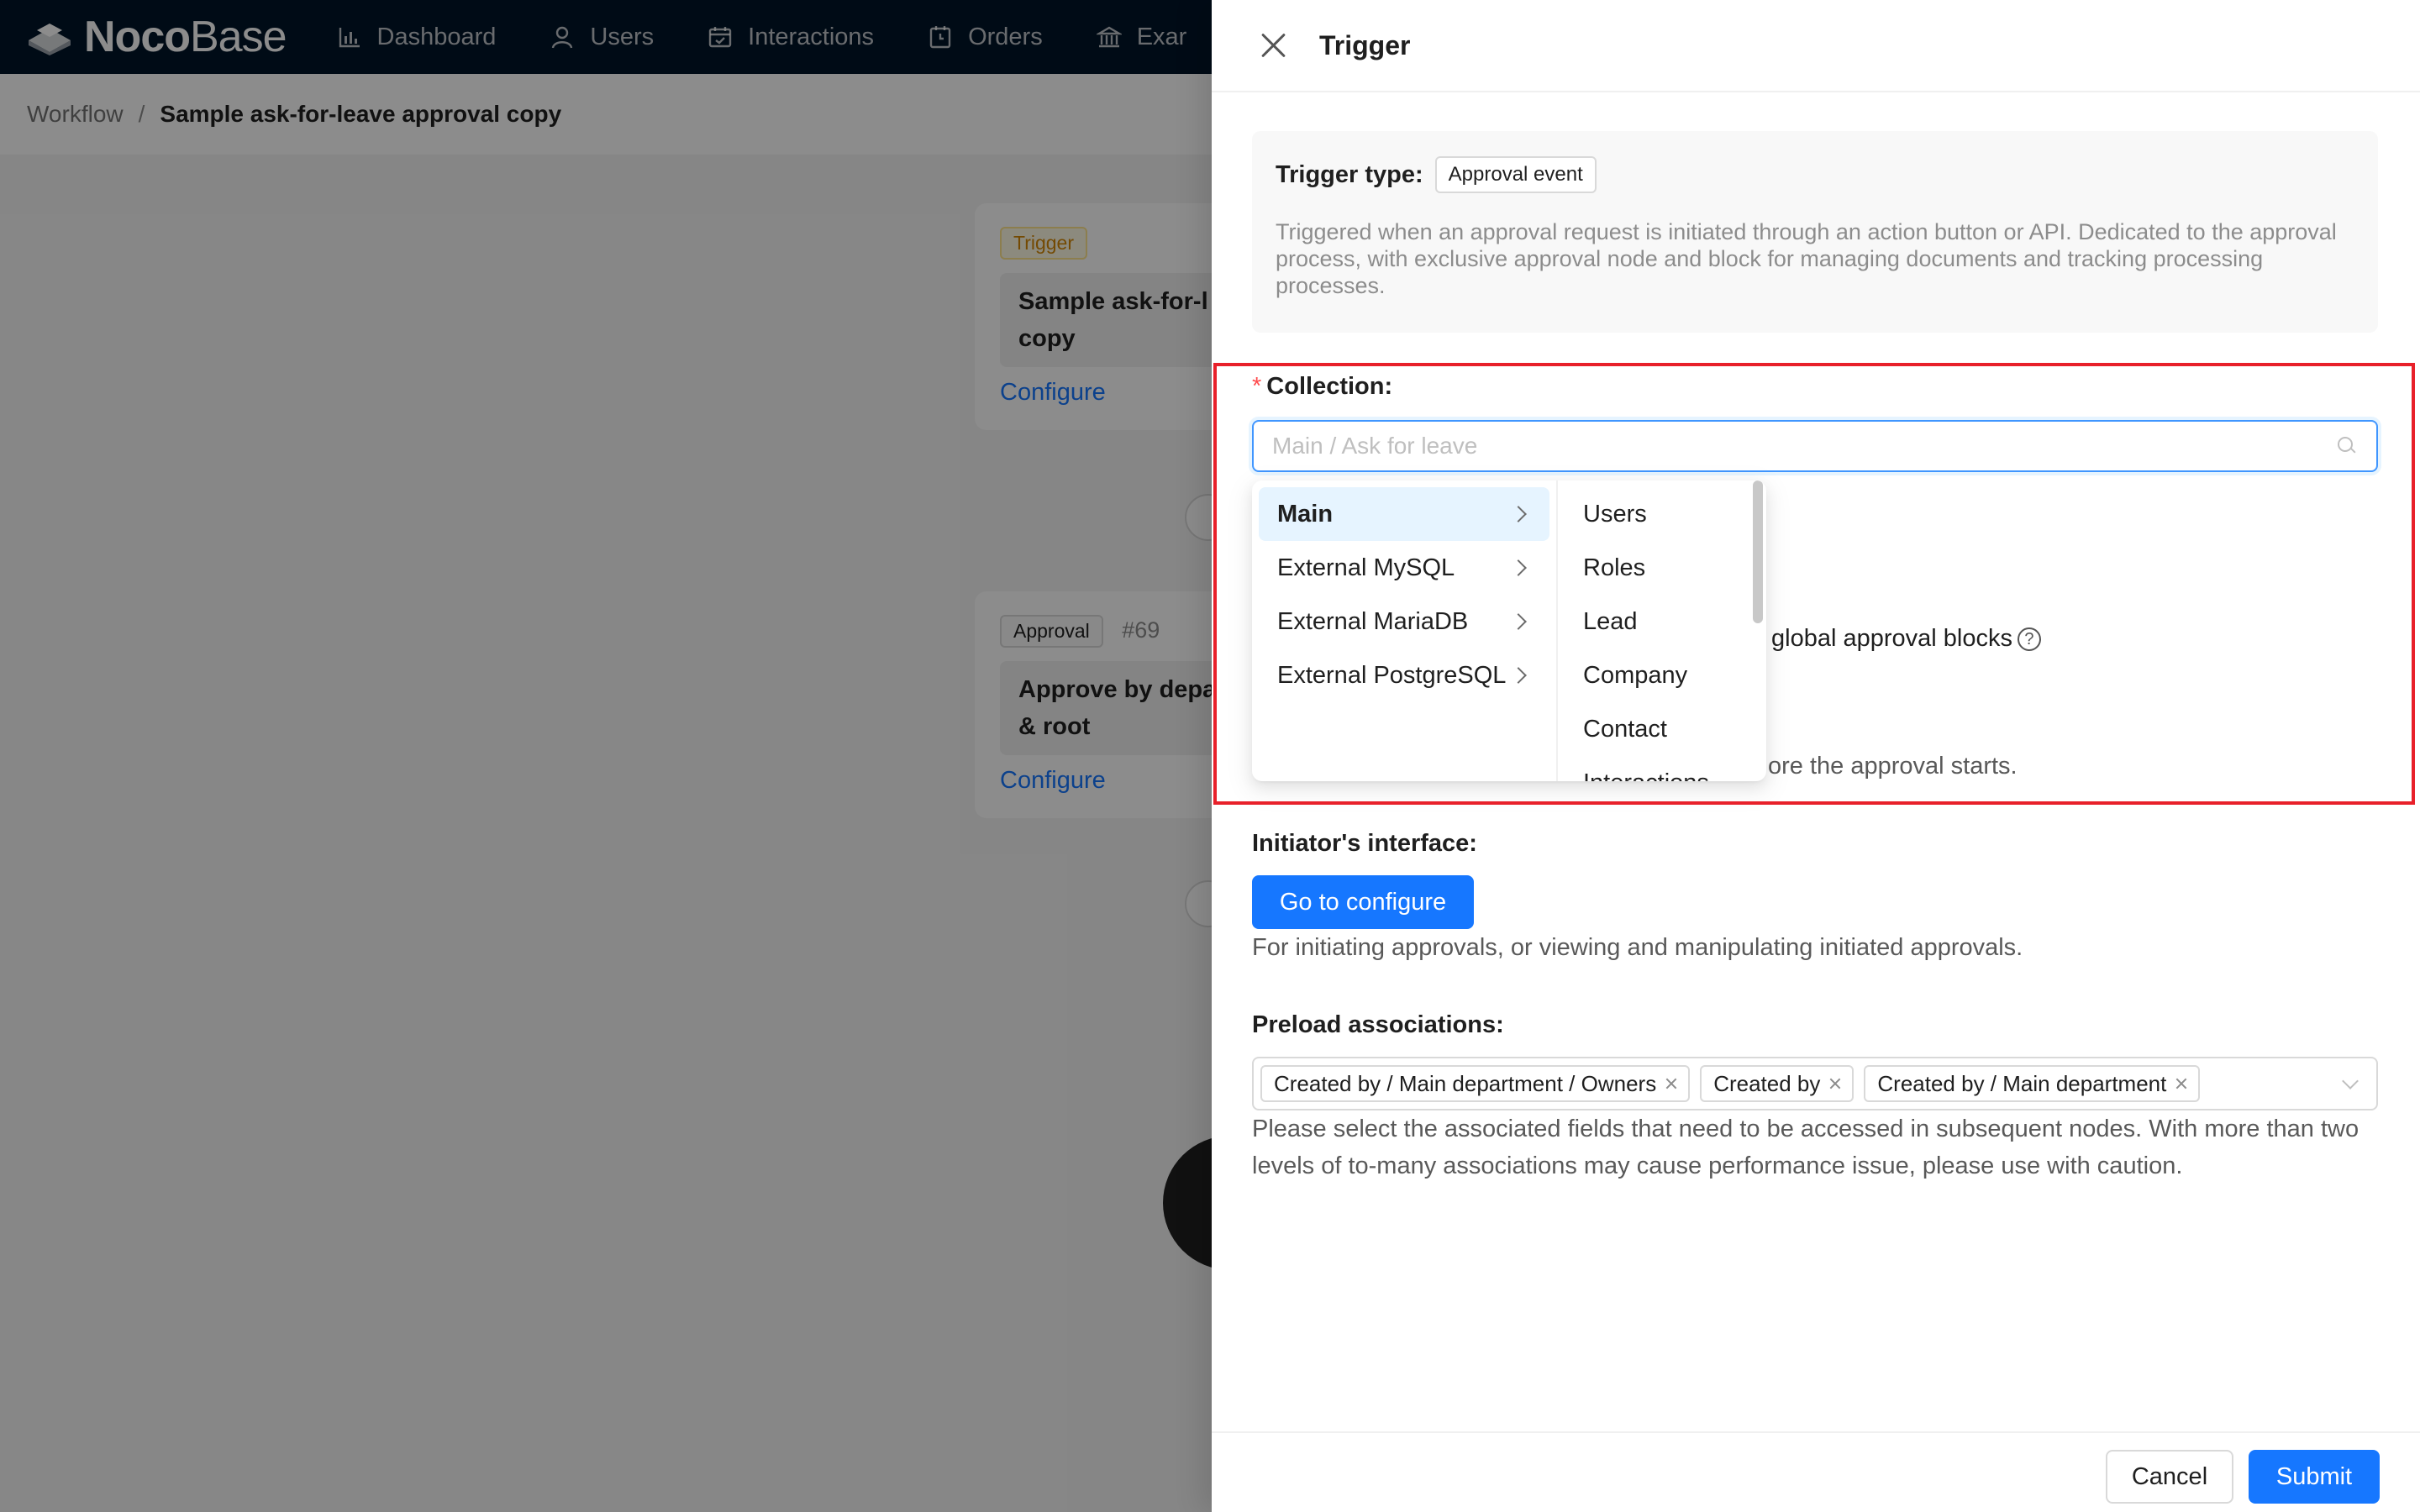 The width and height of the screenshot is (2420, 1512). I want to click on submit-button: Submit, so click(2314, 1477).